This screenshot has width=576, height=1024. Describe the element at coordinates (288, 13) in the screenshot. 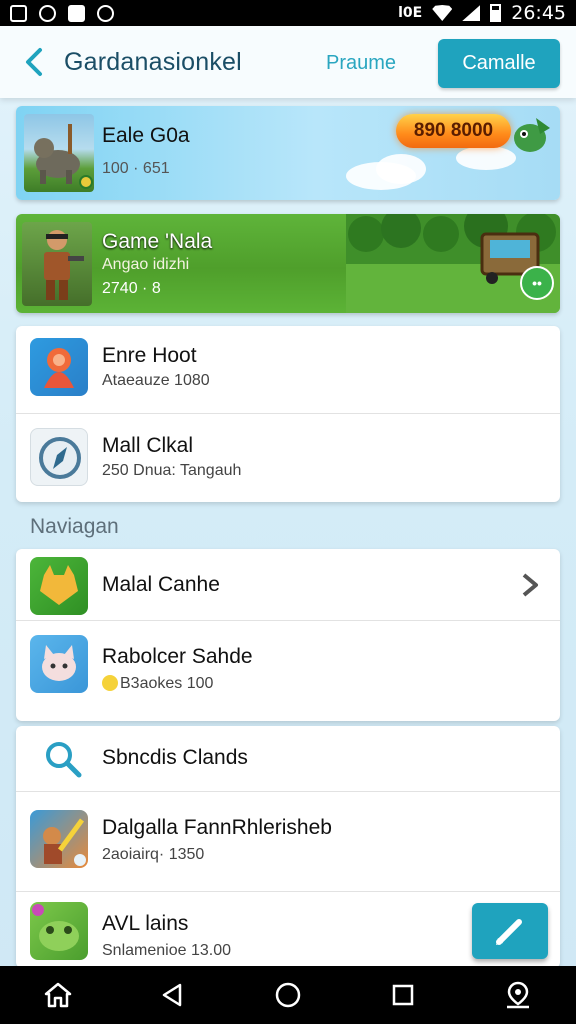

I see `status-bar: l0E 26:45` at that location.